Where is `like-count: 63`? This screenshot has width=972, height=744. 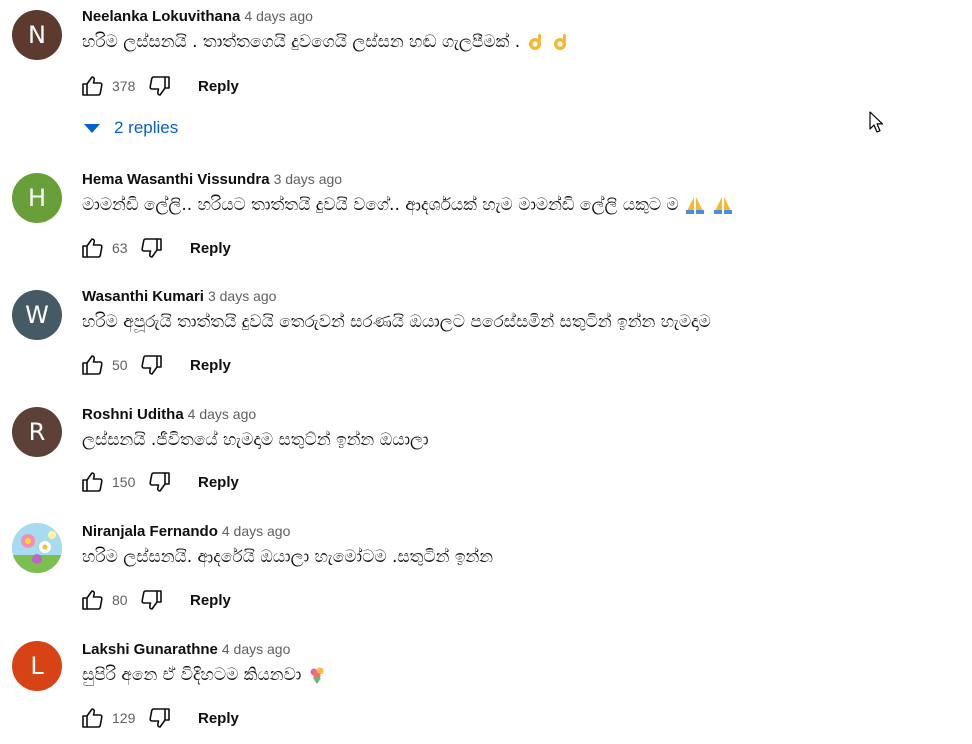
like-count: 63 is located at coordinates (120, 248).